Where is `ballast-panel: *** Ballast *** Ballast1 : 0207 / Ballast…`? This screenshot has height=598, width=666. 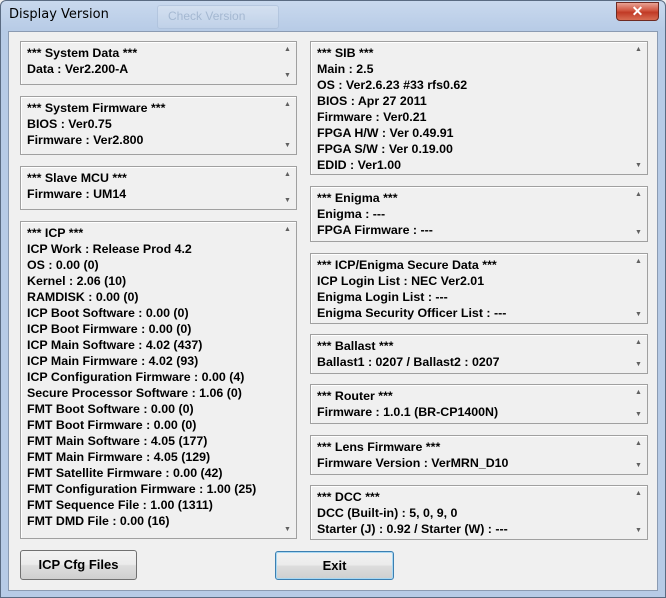 ballast-panel: *** Ballast *** Ballast1 : 0207 / Ballast… is located at coordinates (479, 354).